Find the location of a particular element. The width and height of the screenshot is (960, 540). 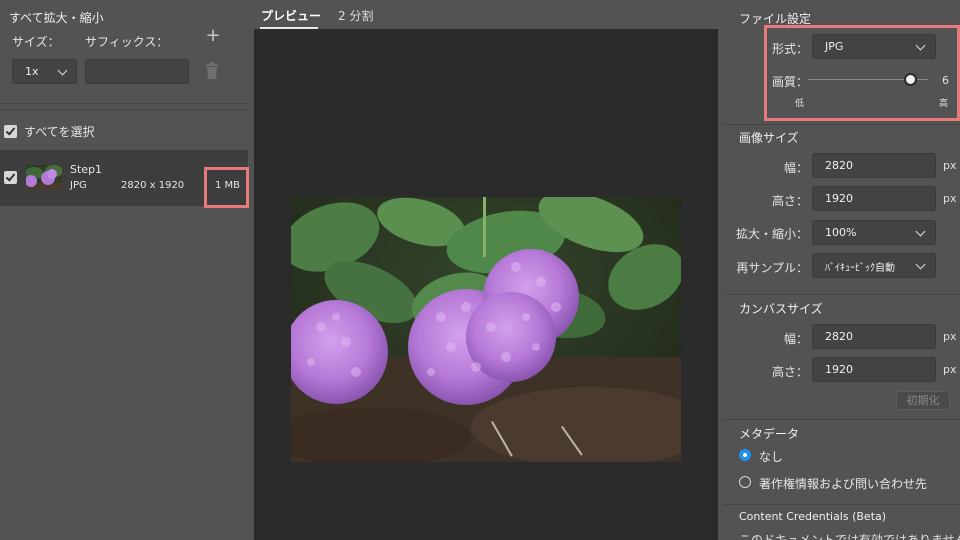

resample-dropdown: ﾊﾞｲｷｭｰﾋﾞｯｸ自動 is located at coordinates (874, 265).